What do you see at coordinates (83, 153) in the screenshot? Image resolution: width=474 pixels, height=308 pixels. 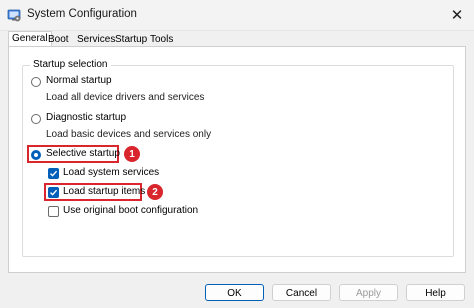 I see `selective-startup-label: Selective startup` at bounding box center [83, 153].